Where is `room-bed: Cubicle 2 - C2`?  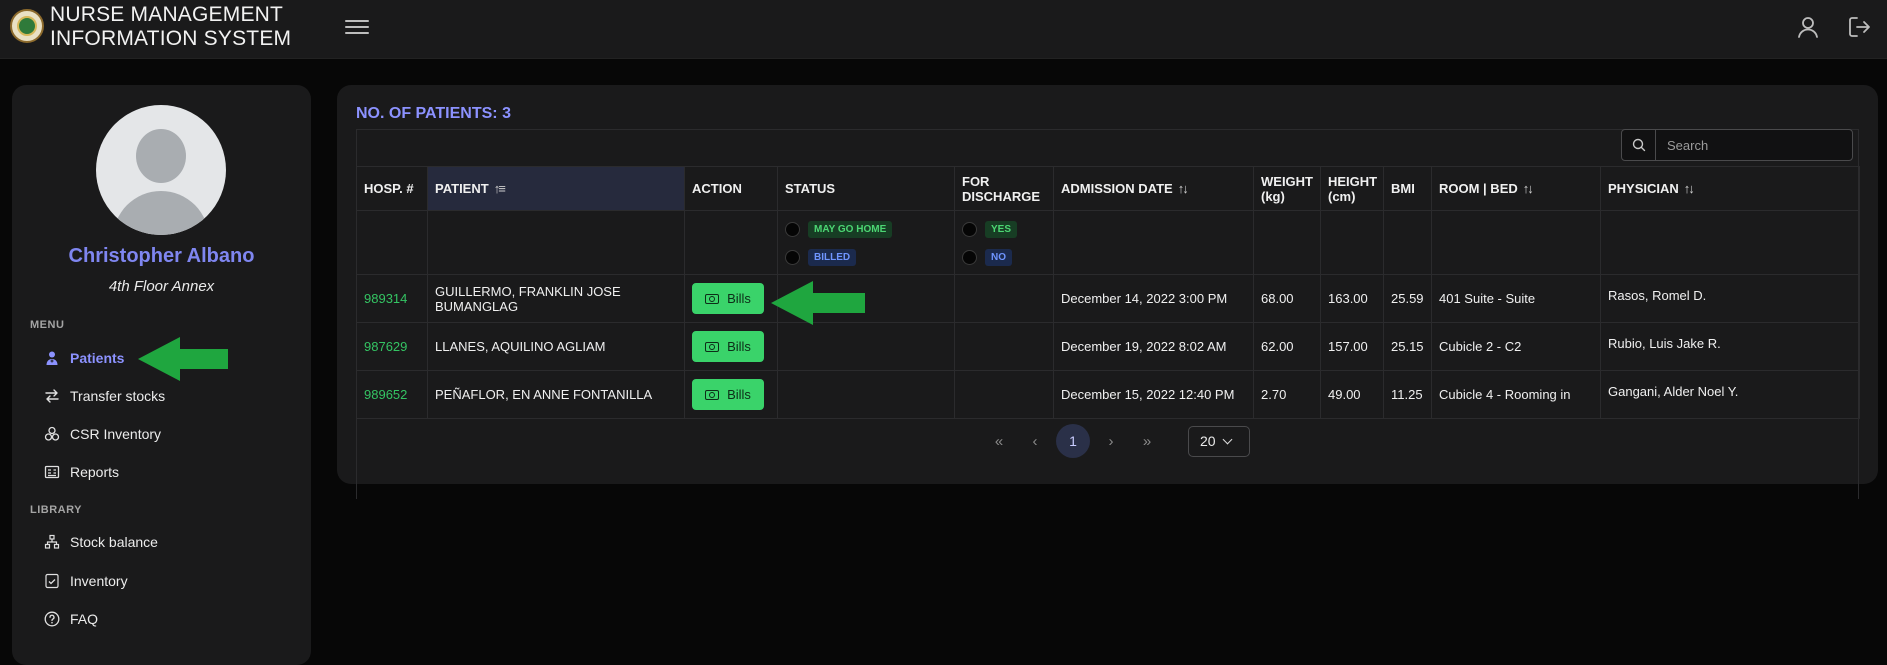 room-bed: Cubicle 2 - C2 is located at coordinates (1516, 346).